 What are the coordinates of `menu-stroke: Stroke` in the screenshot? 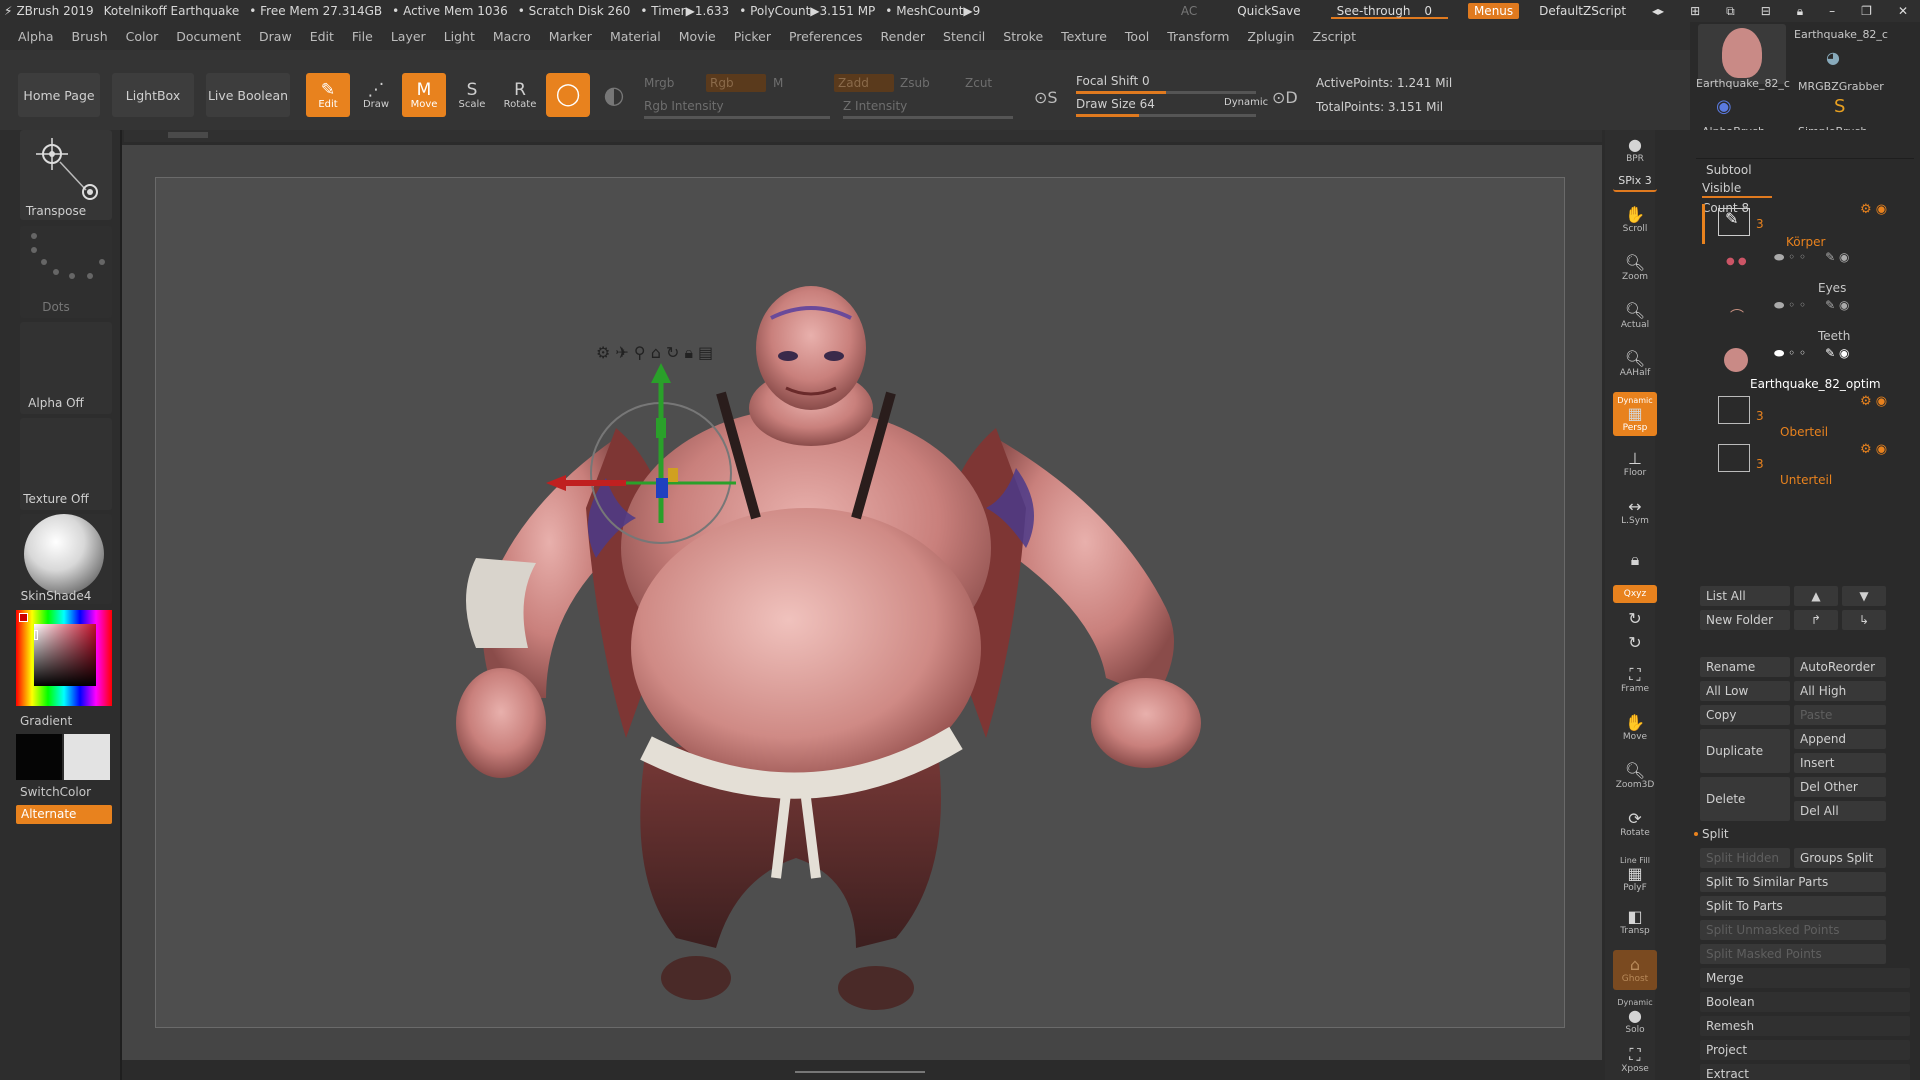 It's located at (1023, 36).